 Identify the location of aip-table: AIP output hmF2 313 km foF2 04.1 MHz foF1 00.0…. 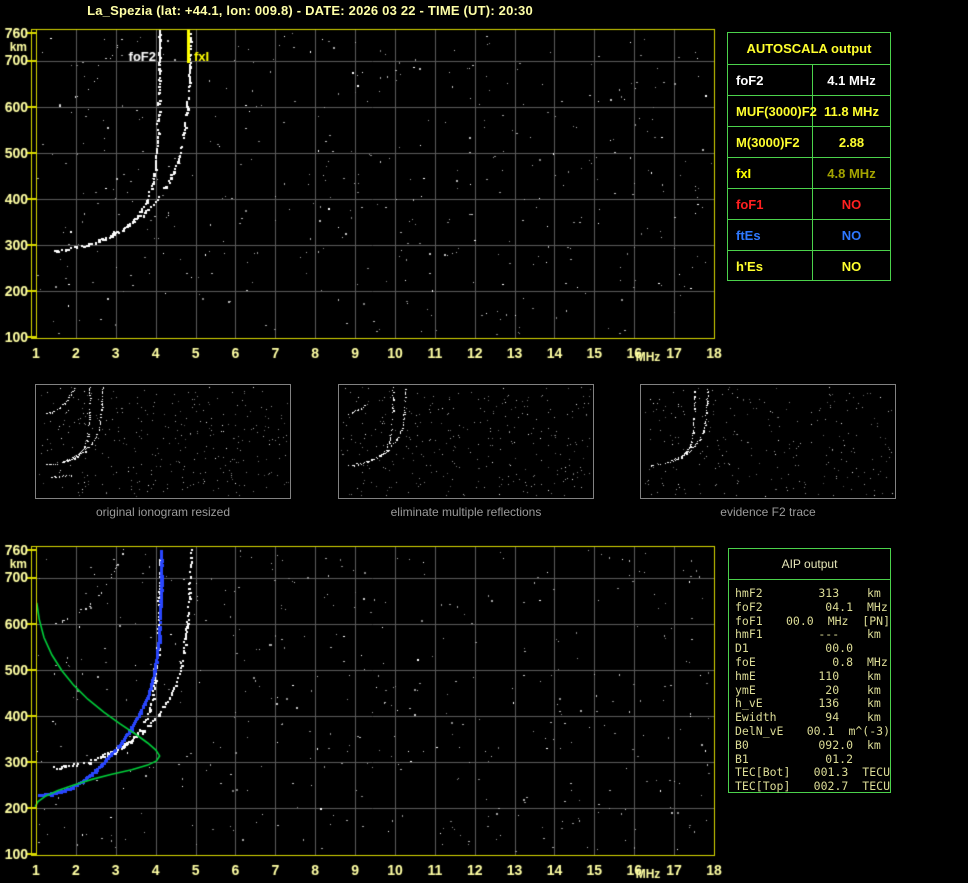
(809, 670).